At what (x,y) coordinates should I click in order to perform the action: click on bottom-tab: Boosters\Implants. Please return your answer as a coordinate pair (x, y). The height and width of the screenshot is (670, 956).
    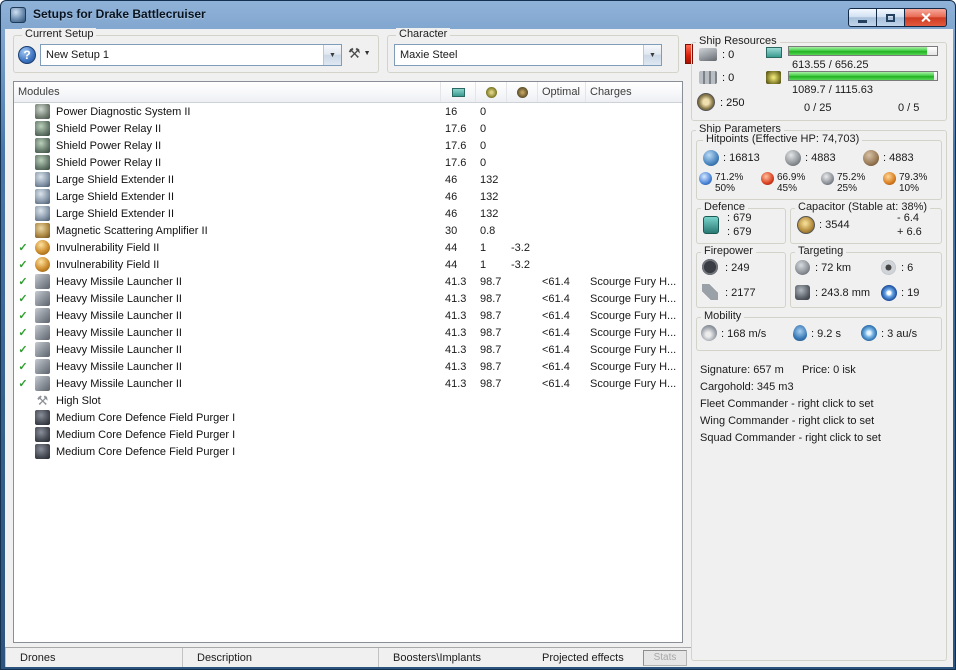
    Looking at the image, I should click on (453, 657).